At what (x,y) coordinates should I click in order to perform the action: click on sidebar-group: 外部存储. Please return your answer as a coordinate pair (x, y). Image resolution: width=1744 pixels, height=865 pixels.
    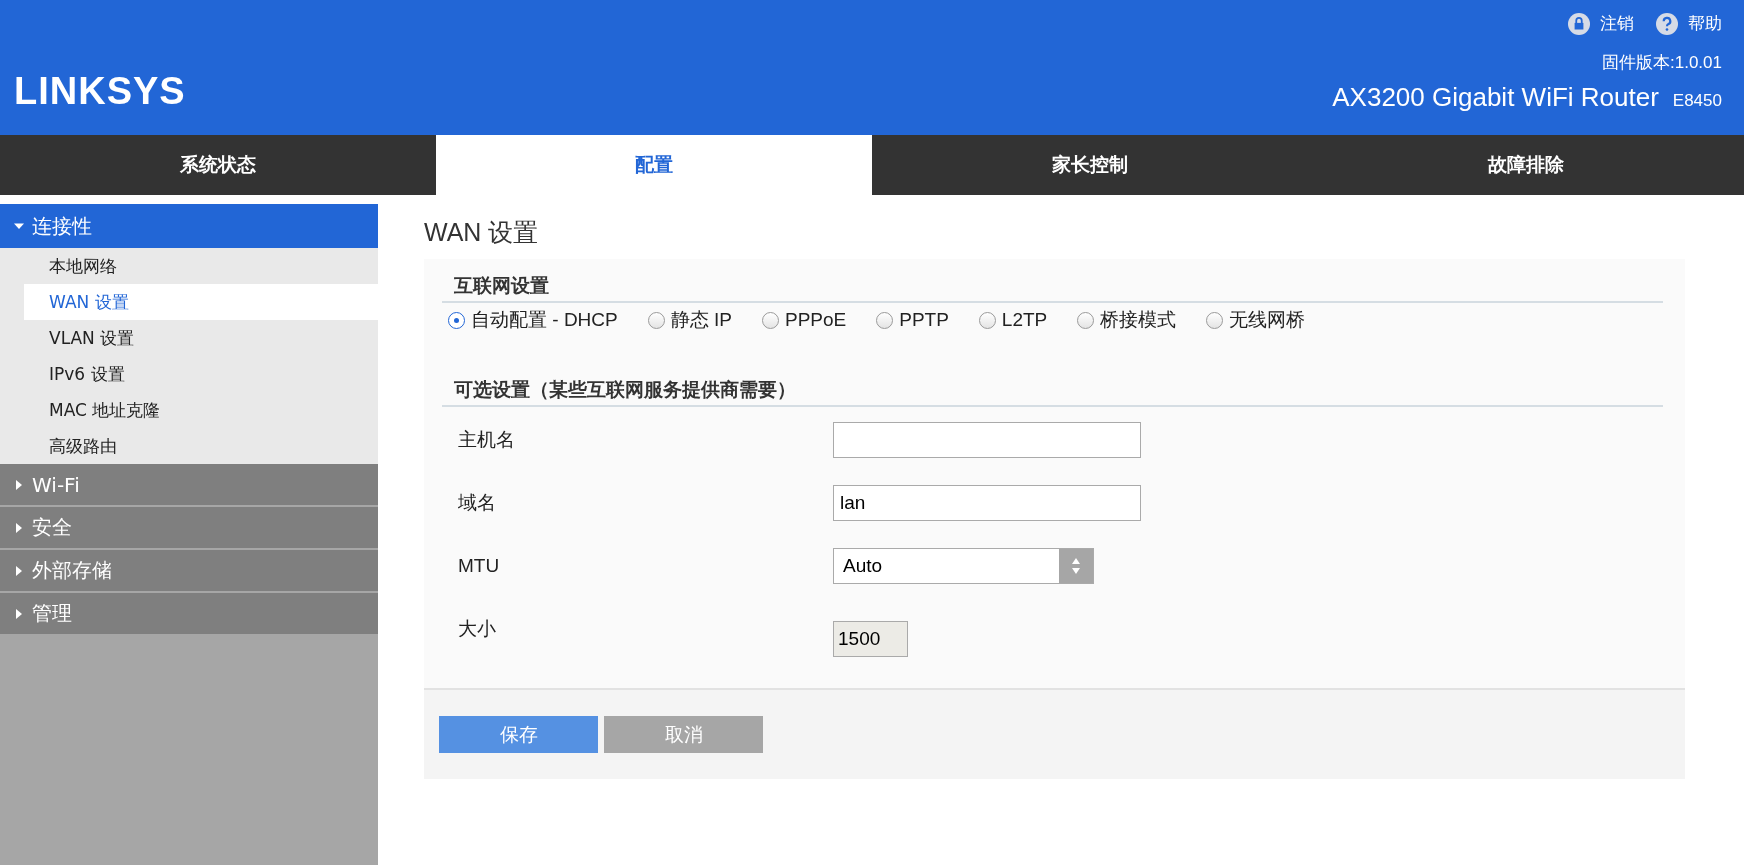
    Looking at the image, I should click on (189, 571).